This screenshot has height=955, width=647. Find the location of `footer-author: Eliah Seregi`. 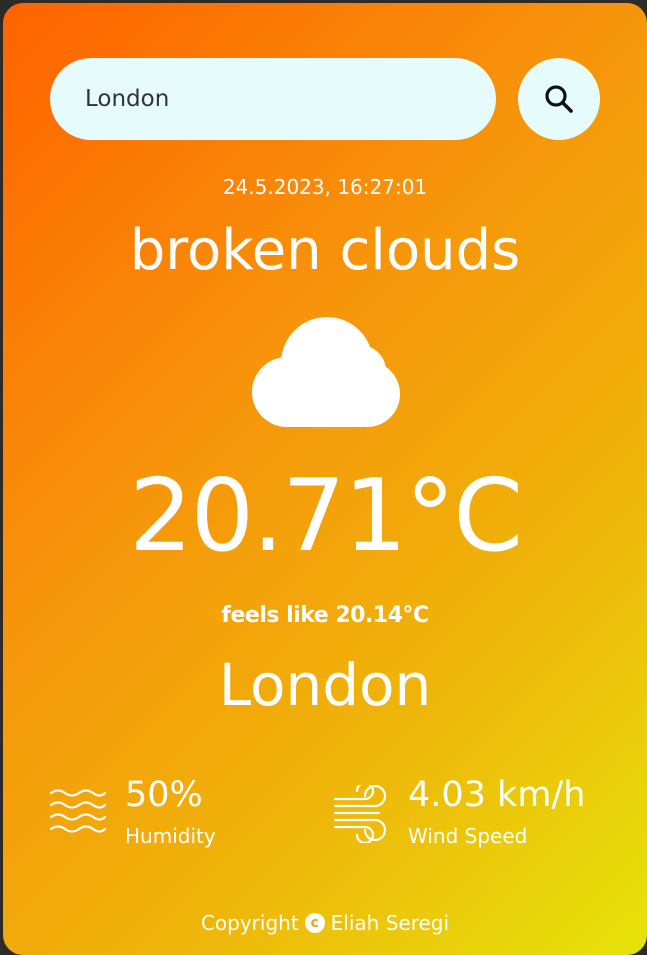

footer-author: Eliah Seregi is located at coordinates (390, 923).